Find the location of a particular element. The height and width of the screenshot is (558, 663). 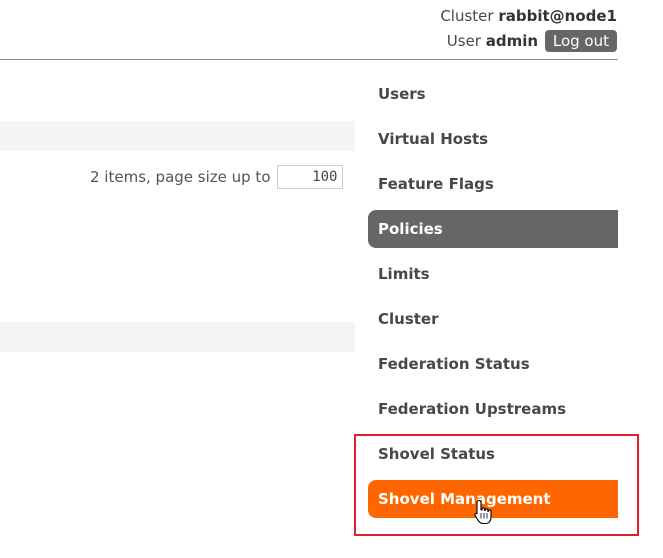

pagination-controls: 2 items, page size up to is located at coordinates (216, 177).